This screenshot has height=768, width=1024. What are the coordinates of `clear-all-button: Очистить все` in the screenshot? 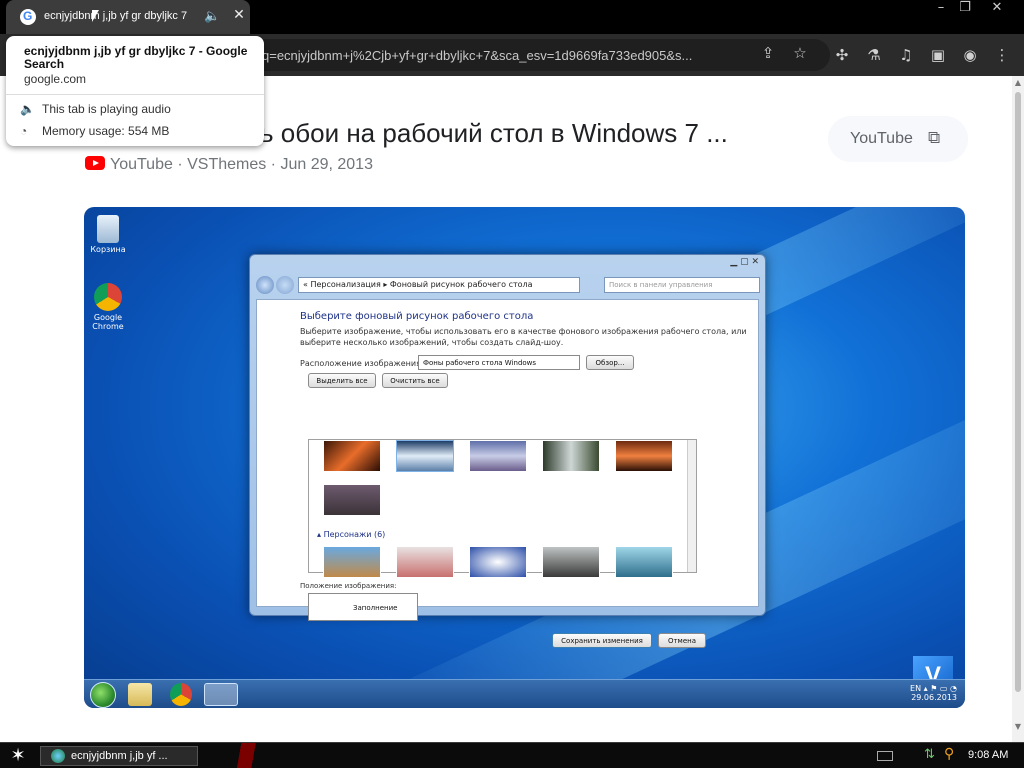 It's located at (415, 380).